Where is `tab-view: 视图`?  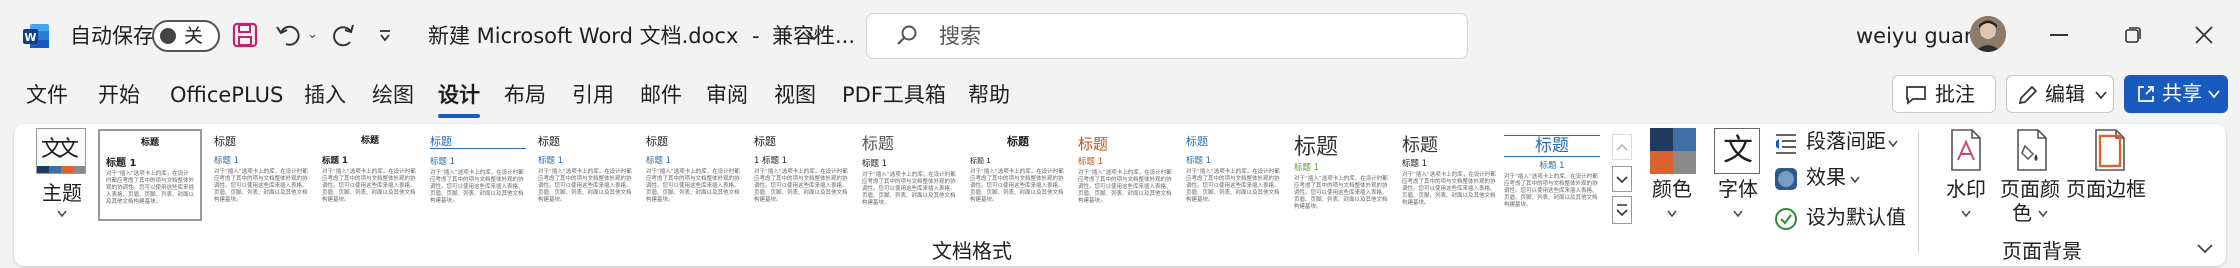
tab-view: 视图 is located at coordinates (795, 97).